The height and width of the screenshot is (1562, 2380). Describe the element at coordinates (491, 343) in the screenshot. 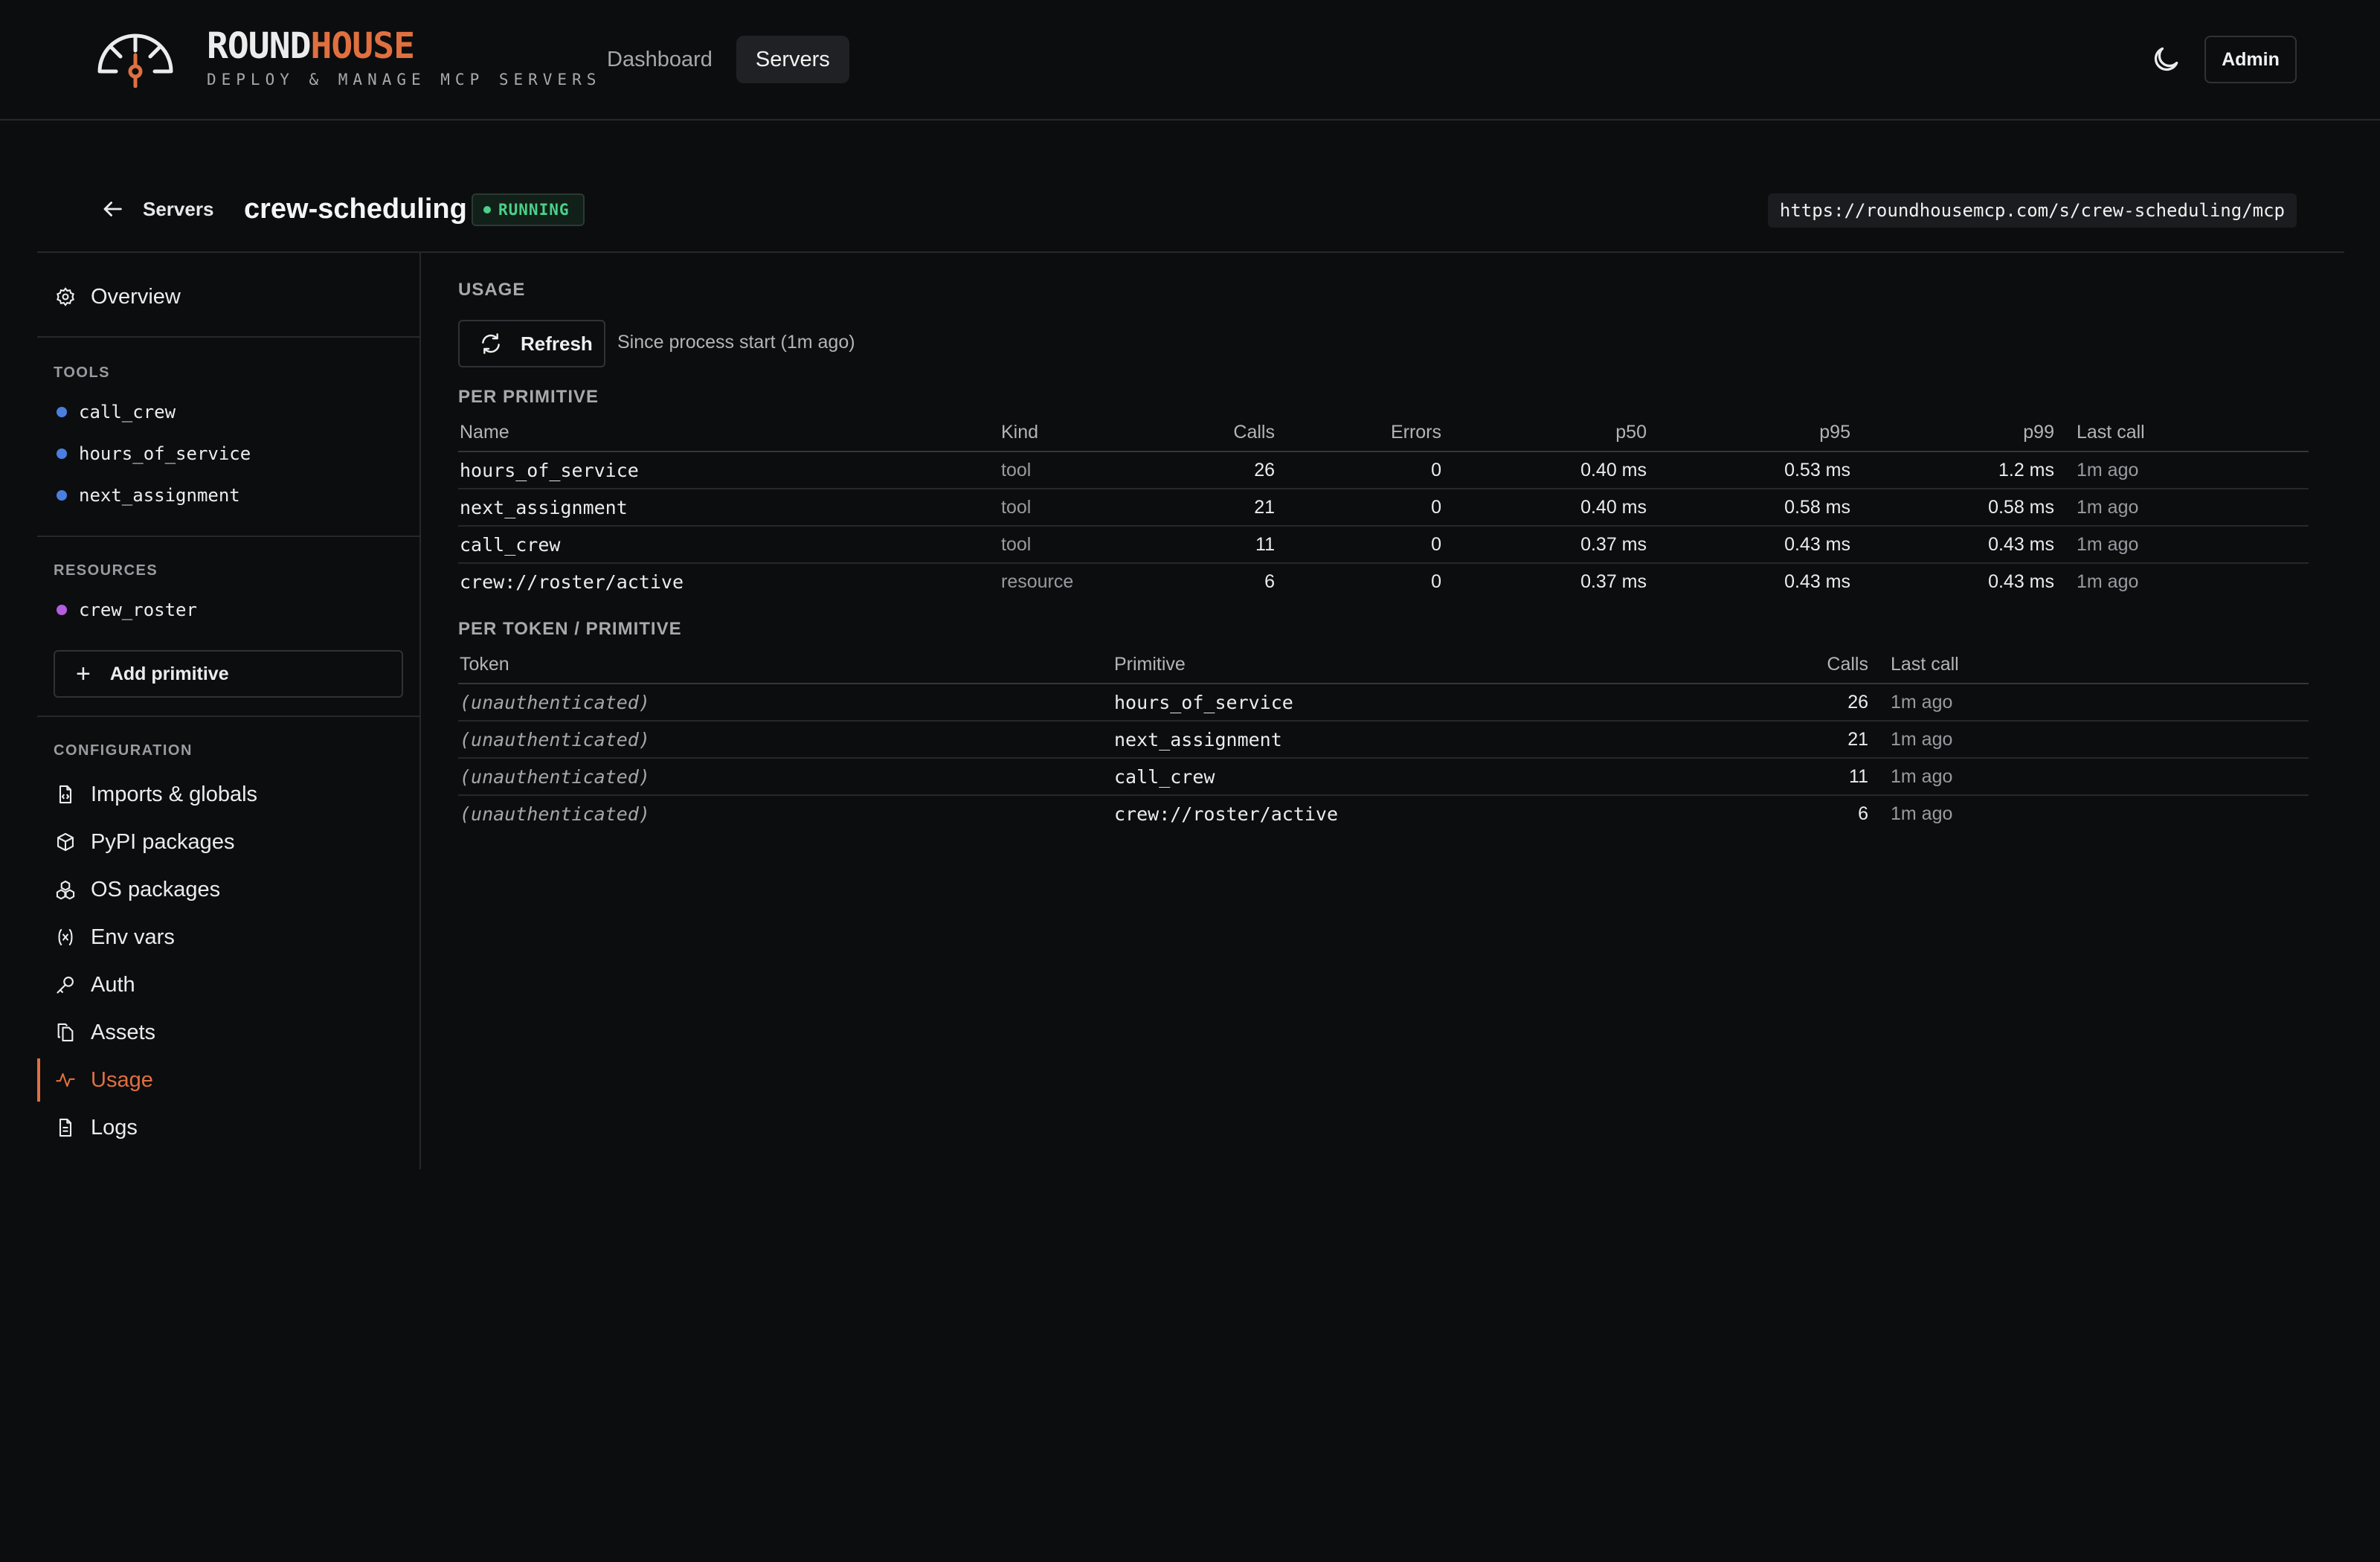

I see `refresh-icon` at that location.